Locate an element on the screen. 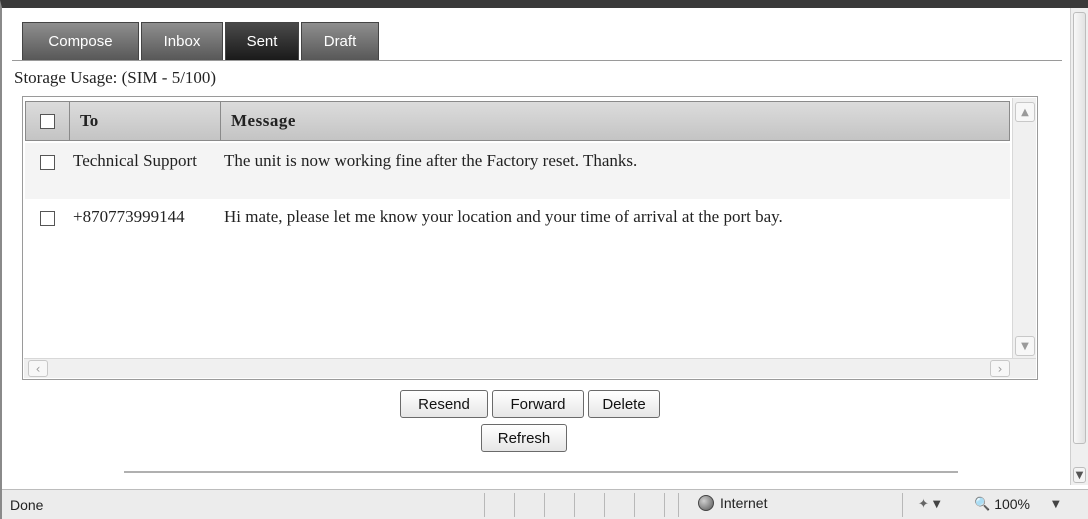  tab-sent: Sent is located at coordinates (262, 41).